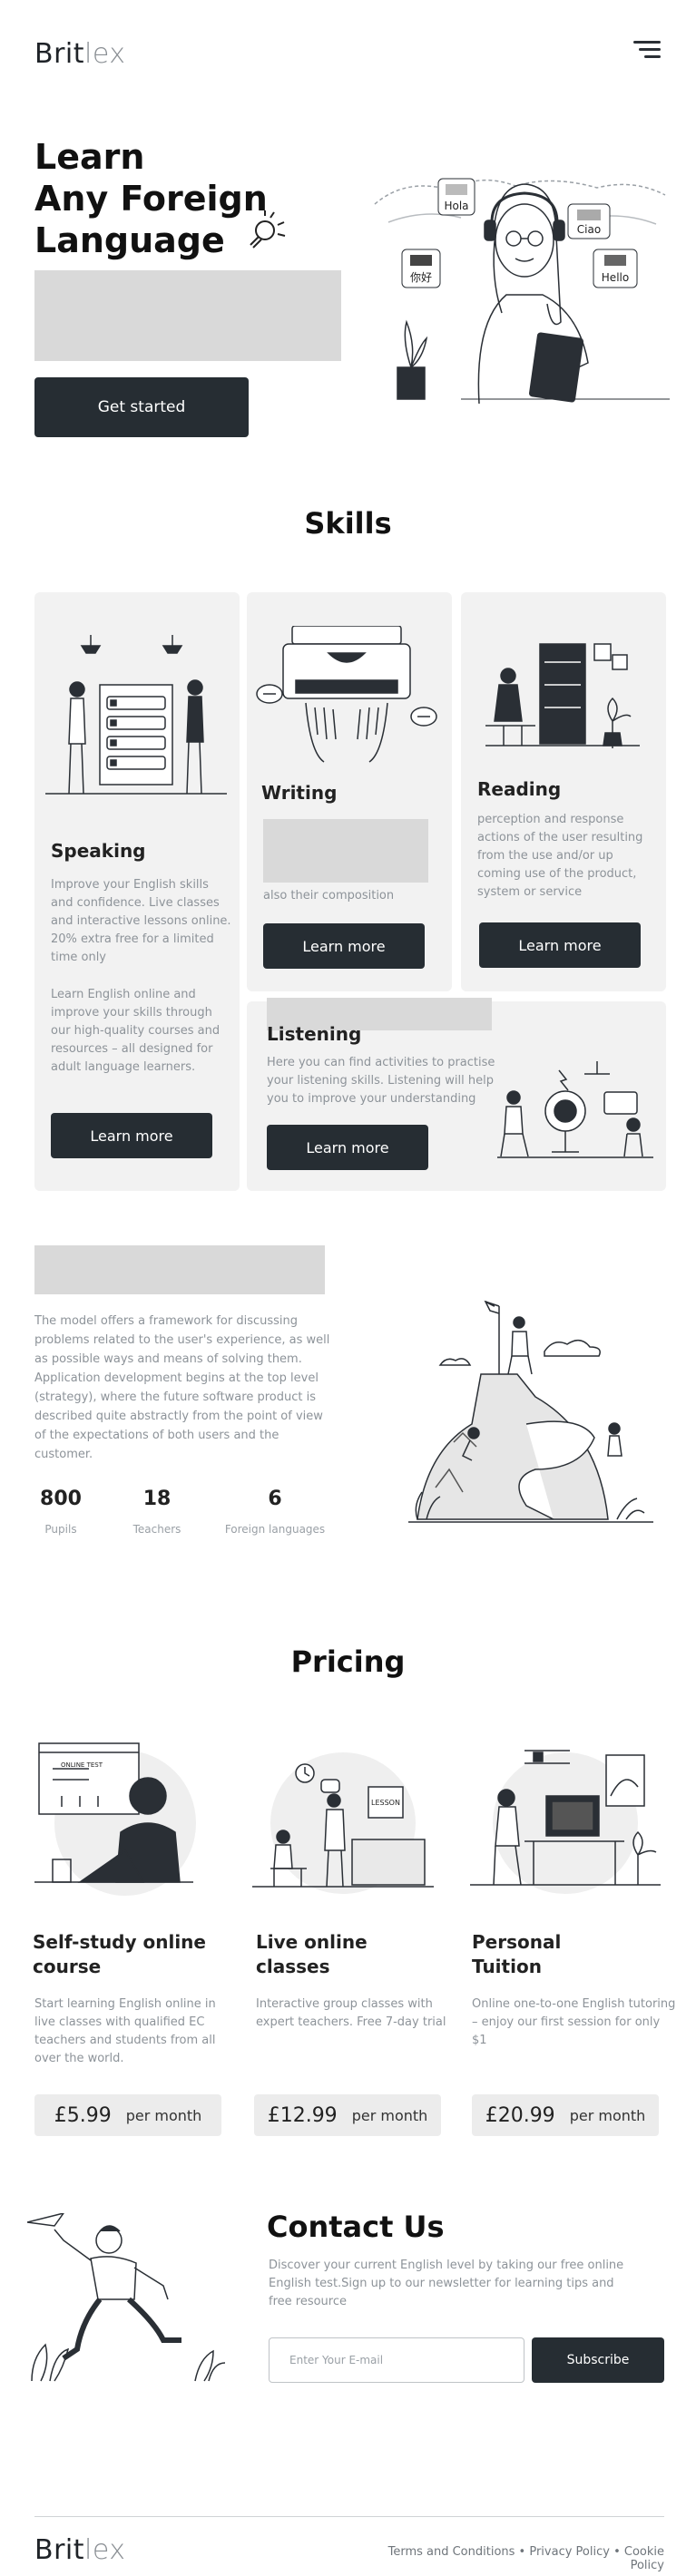 This screenshot has width=696, height=2576. Describe the element at coordinates (329, 896) in the screenshot. I see `writing-text: also their composition` at that location.